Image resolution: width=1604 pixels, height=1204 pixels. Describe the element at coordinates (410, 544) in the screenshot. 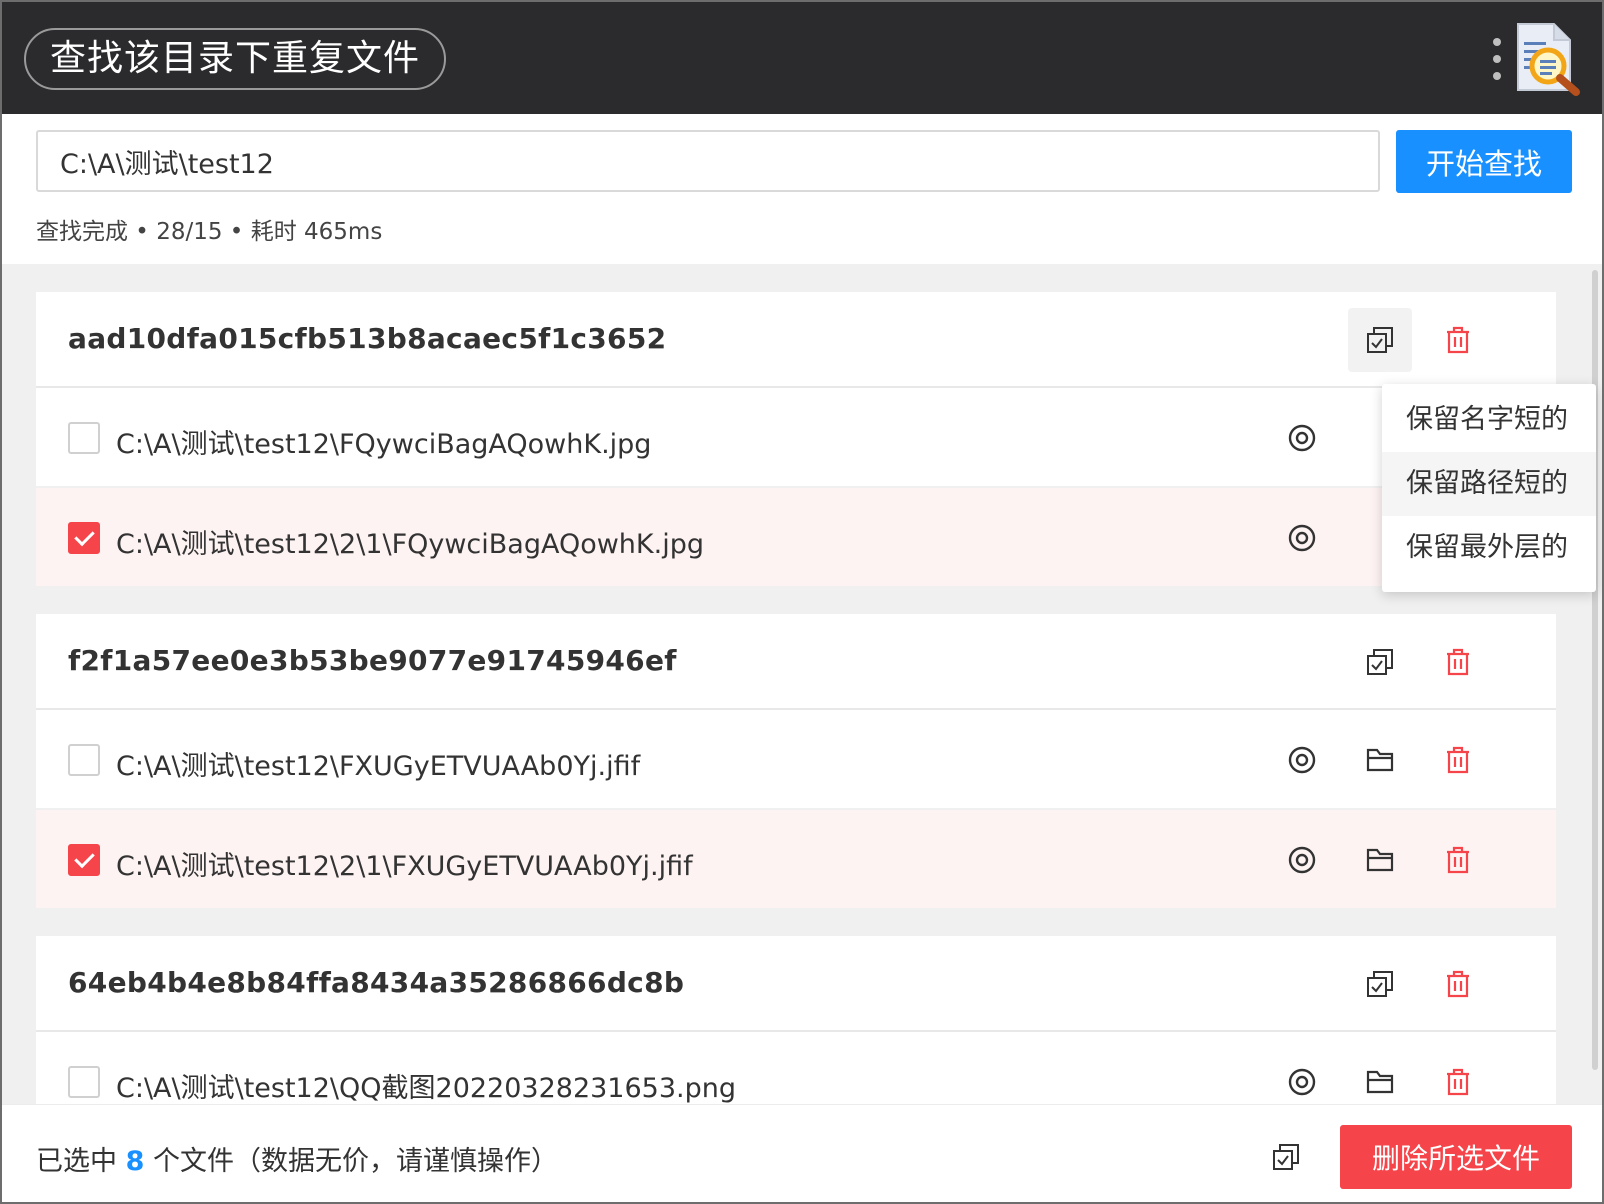

I see `file-path: C:\A\测试\test12\2\1\FQywciBagAQowhK.jpg` at that location.